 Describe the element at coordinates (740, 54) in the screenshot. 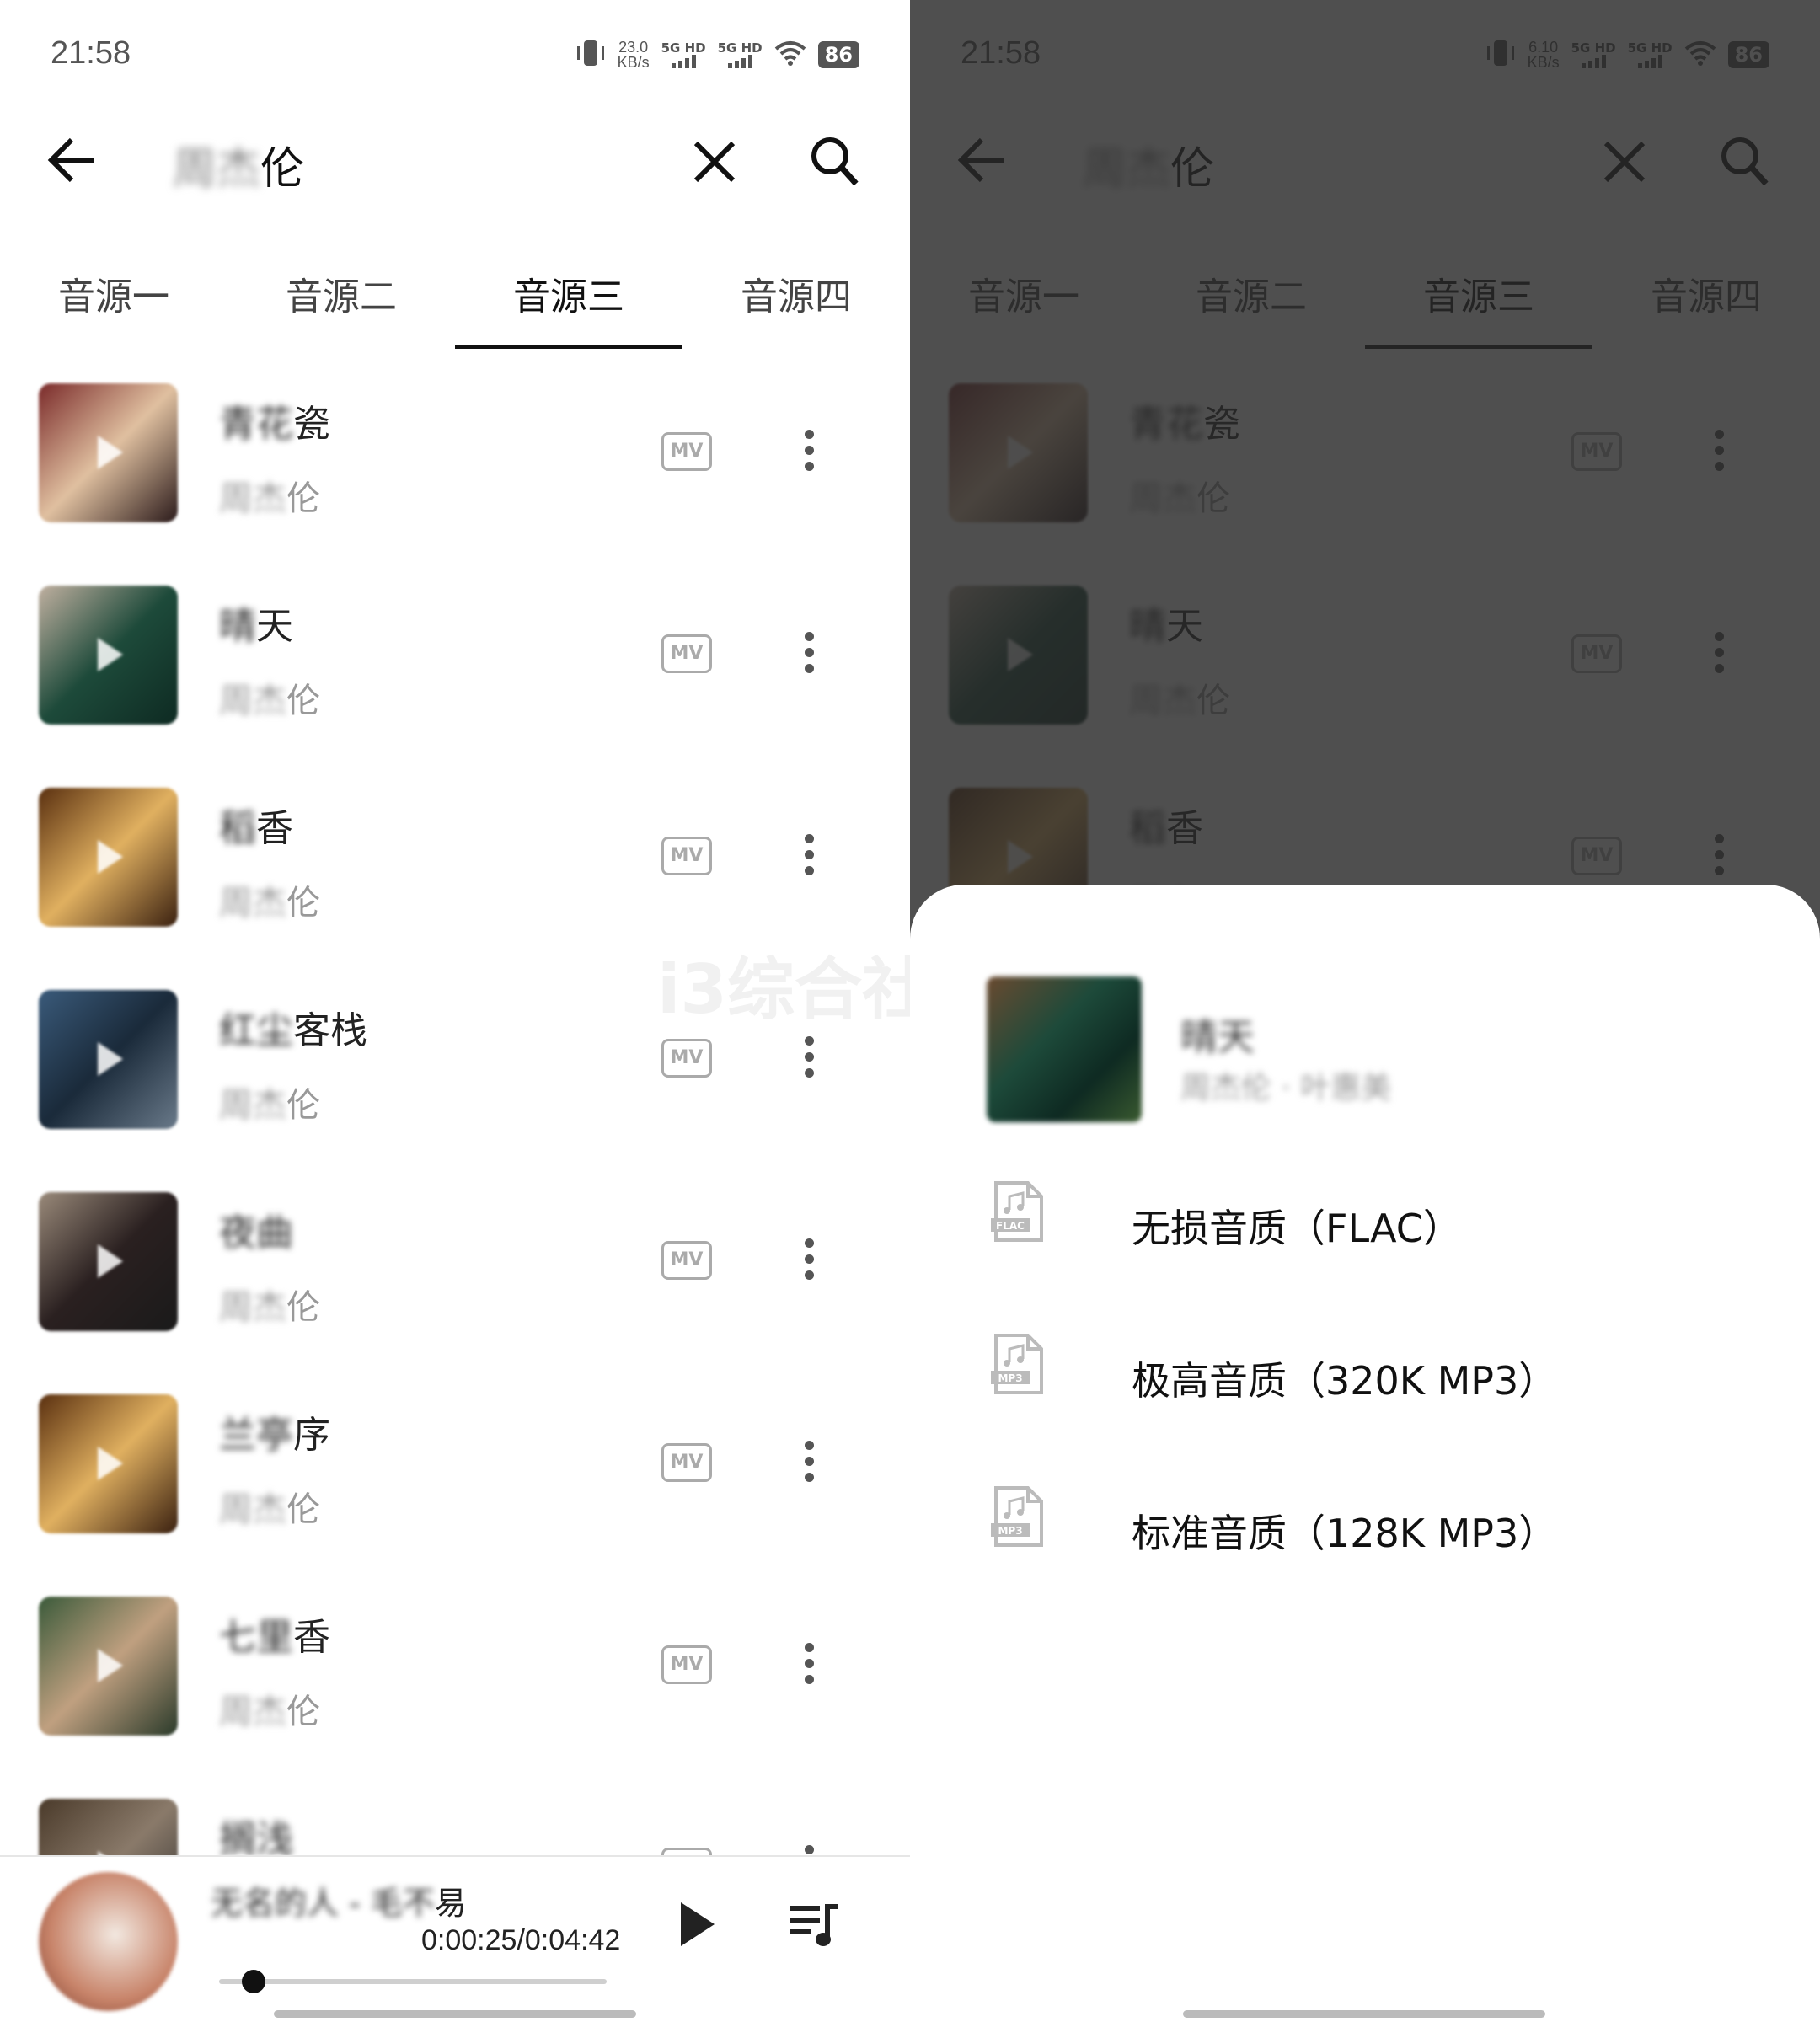

I see `sim2-signal-icon: 5G HD` at that location.